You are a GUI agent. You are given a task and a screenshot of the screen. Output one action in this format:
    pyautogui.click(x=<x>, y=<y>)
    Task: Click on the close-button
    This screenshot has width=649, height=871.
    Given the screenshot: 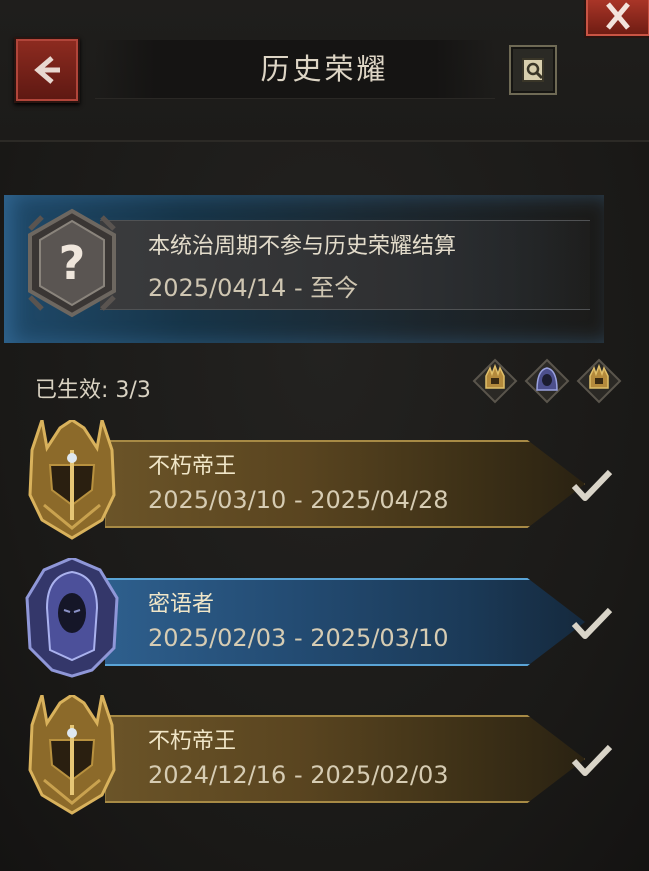 What is the action you would take?
    pyautogui.click(x=616, y=19)
    